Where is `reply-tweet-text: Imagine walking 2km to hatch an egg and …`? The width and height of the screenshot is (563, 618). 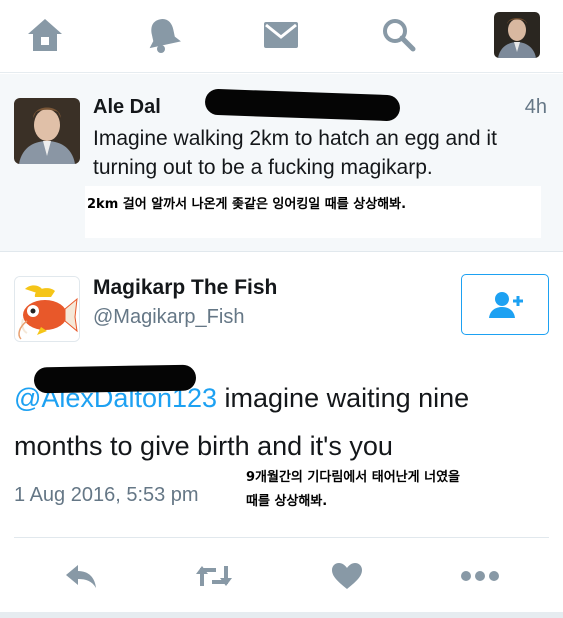
reply-tweet-text: Imagine walking 2km to hatch an egg and … is located at coordinates (295, 153).